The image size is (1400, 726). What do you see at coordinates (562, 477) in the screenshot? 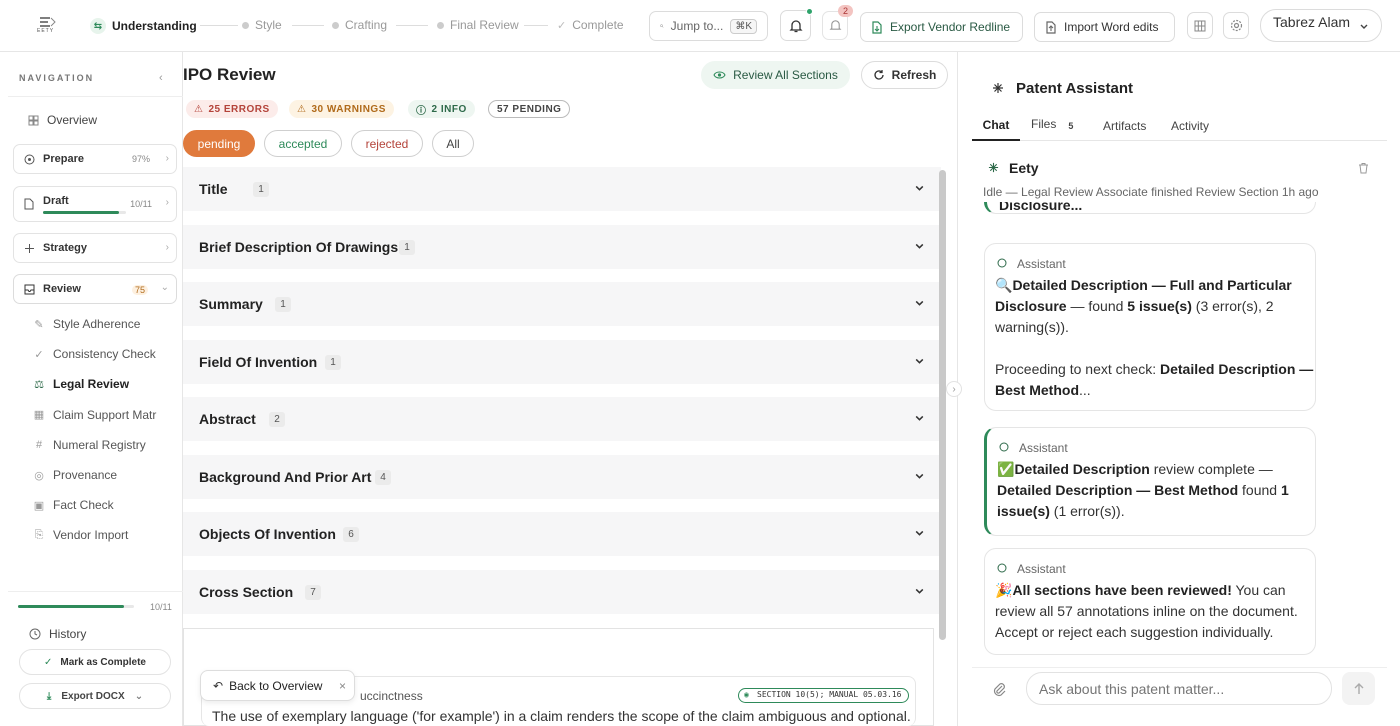
I see `section-row-background-and-prior-art: Background And Prior Art 4` at bounding box center [562, 477].